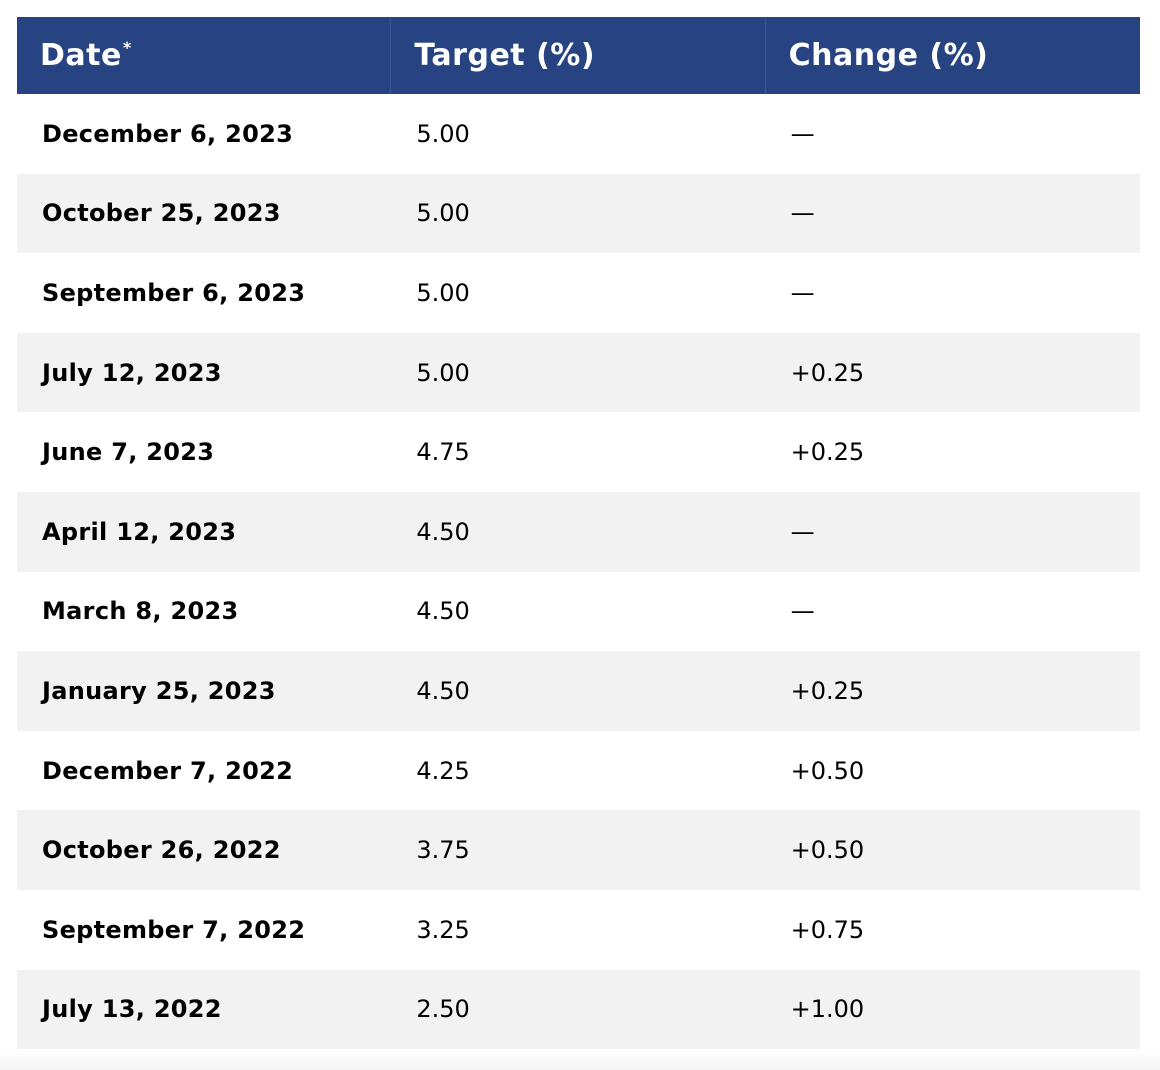  Describe the element at coordinates (159, 690) in the screenshot. I see `cell-date: January 25, 2023` at that location.